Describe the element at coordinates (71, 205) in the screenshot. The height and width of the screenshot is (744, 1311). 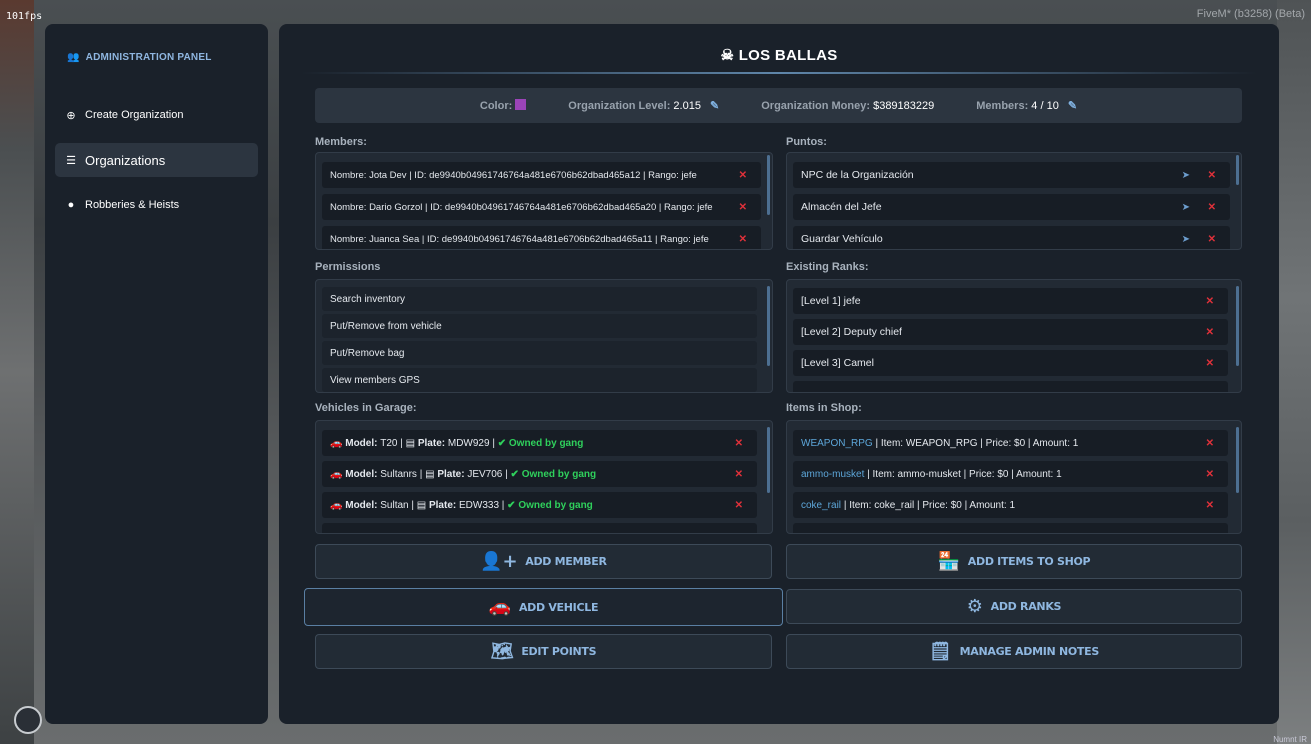
I see `money-bag-icon: ●` at that location.